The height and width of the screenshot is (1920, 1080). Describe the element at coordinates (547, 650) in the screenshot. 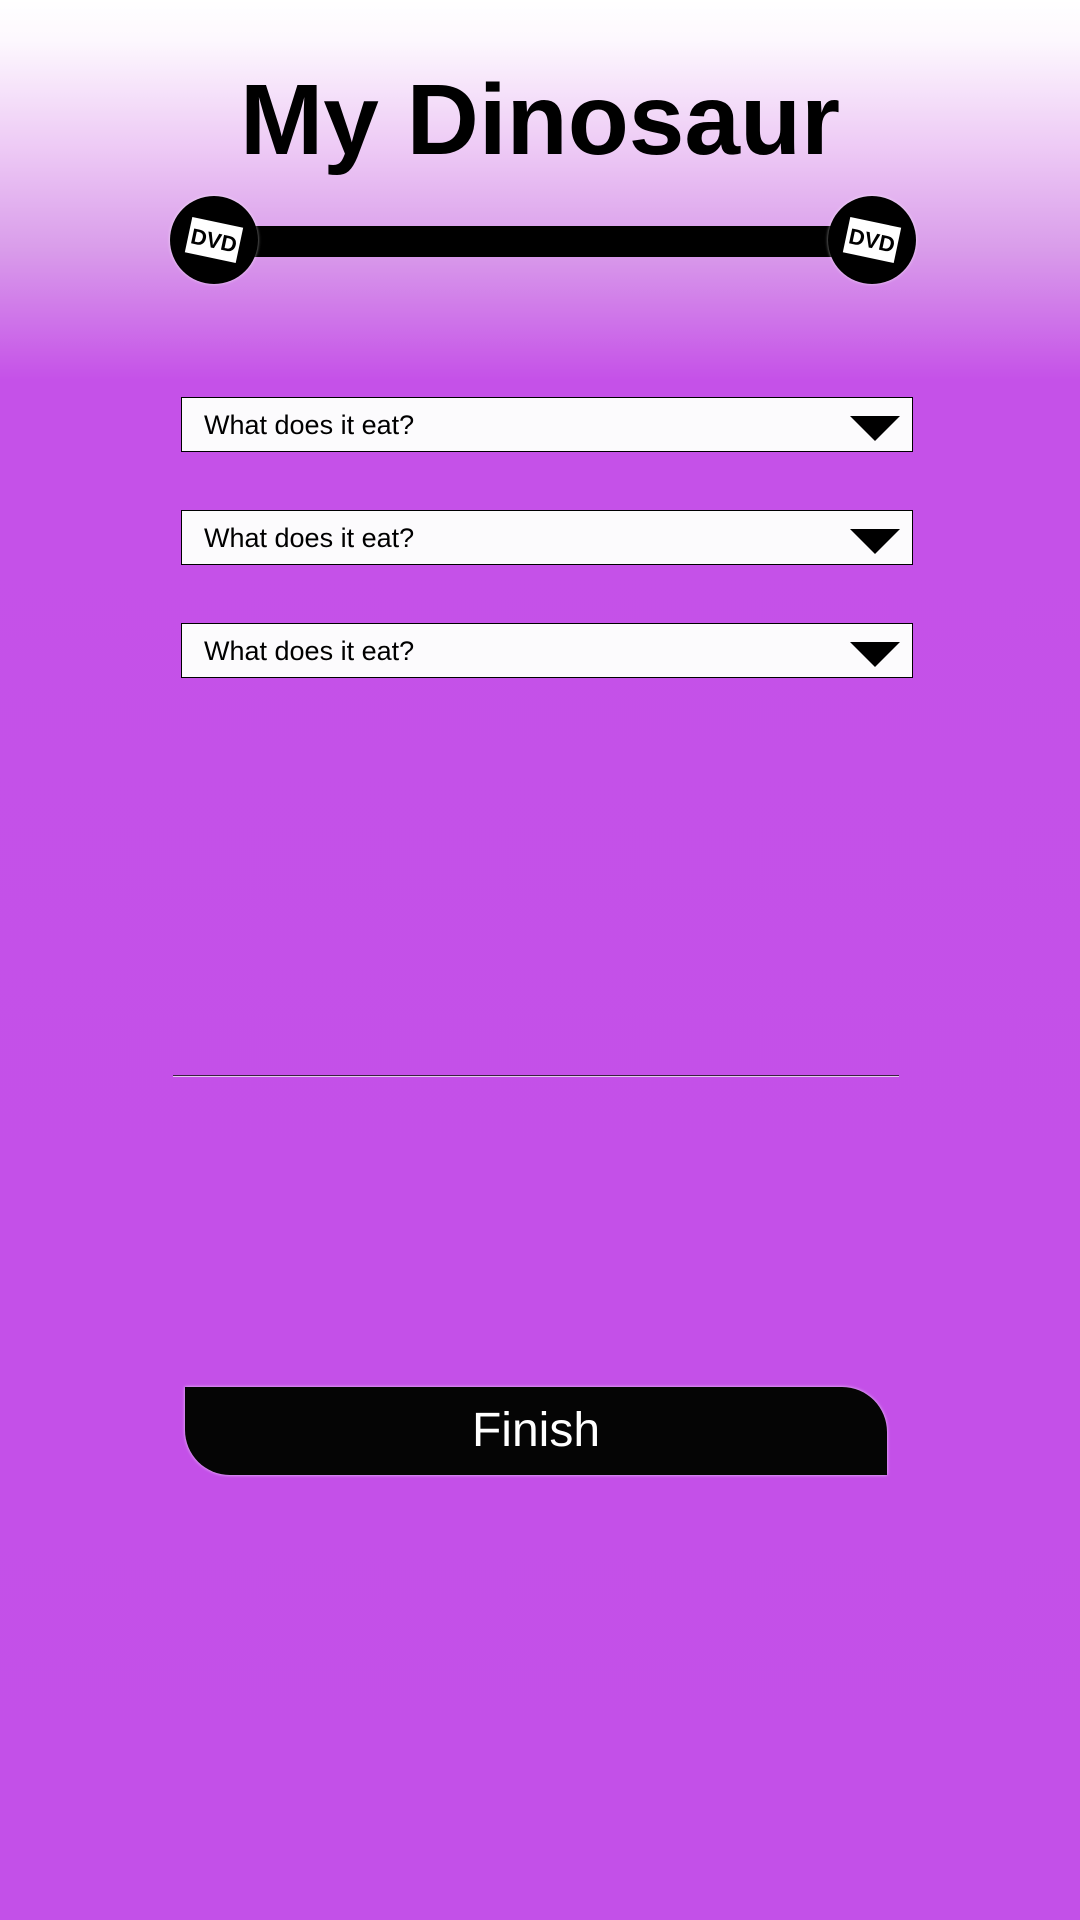

I see `food-dropdown-3: What does it eat?` at that location.